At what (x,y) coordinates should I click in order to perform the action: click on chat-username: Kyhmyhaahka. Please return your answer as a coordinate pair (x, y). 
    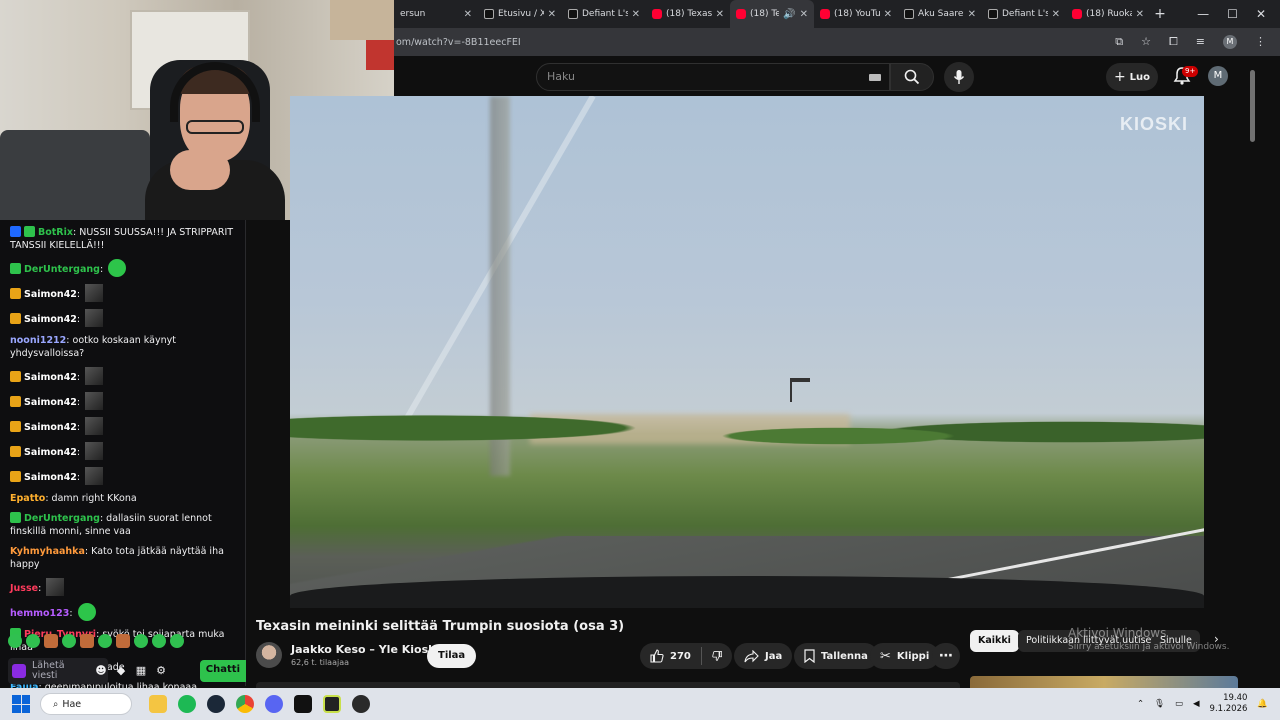
    Looking at the image, I should click on (47, 551).